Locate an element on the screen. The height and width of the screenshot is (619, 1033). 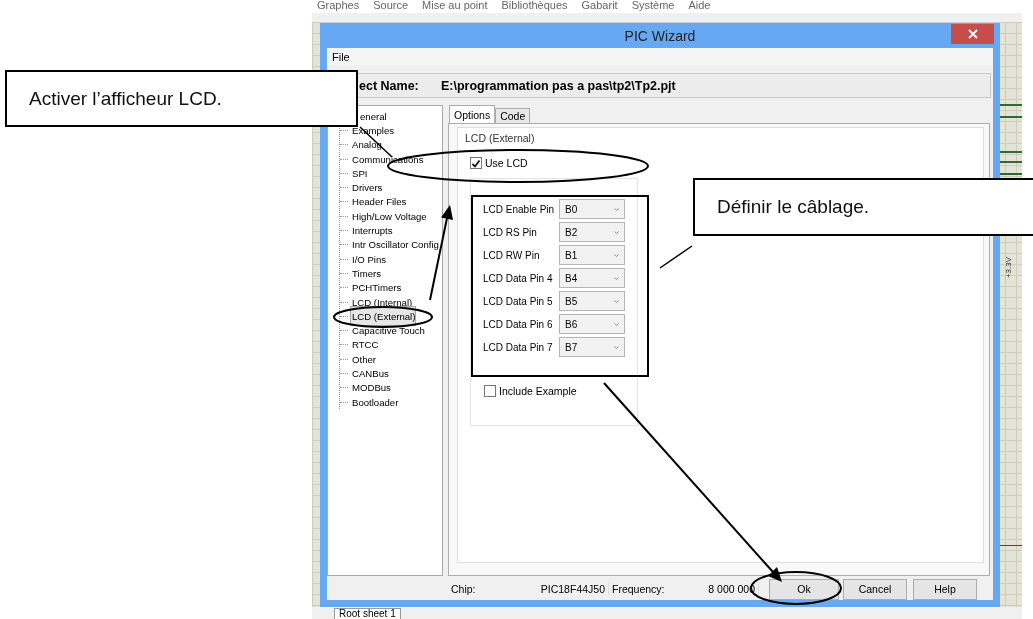
tree-item: eneral is located at coordinates (373, 116).